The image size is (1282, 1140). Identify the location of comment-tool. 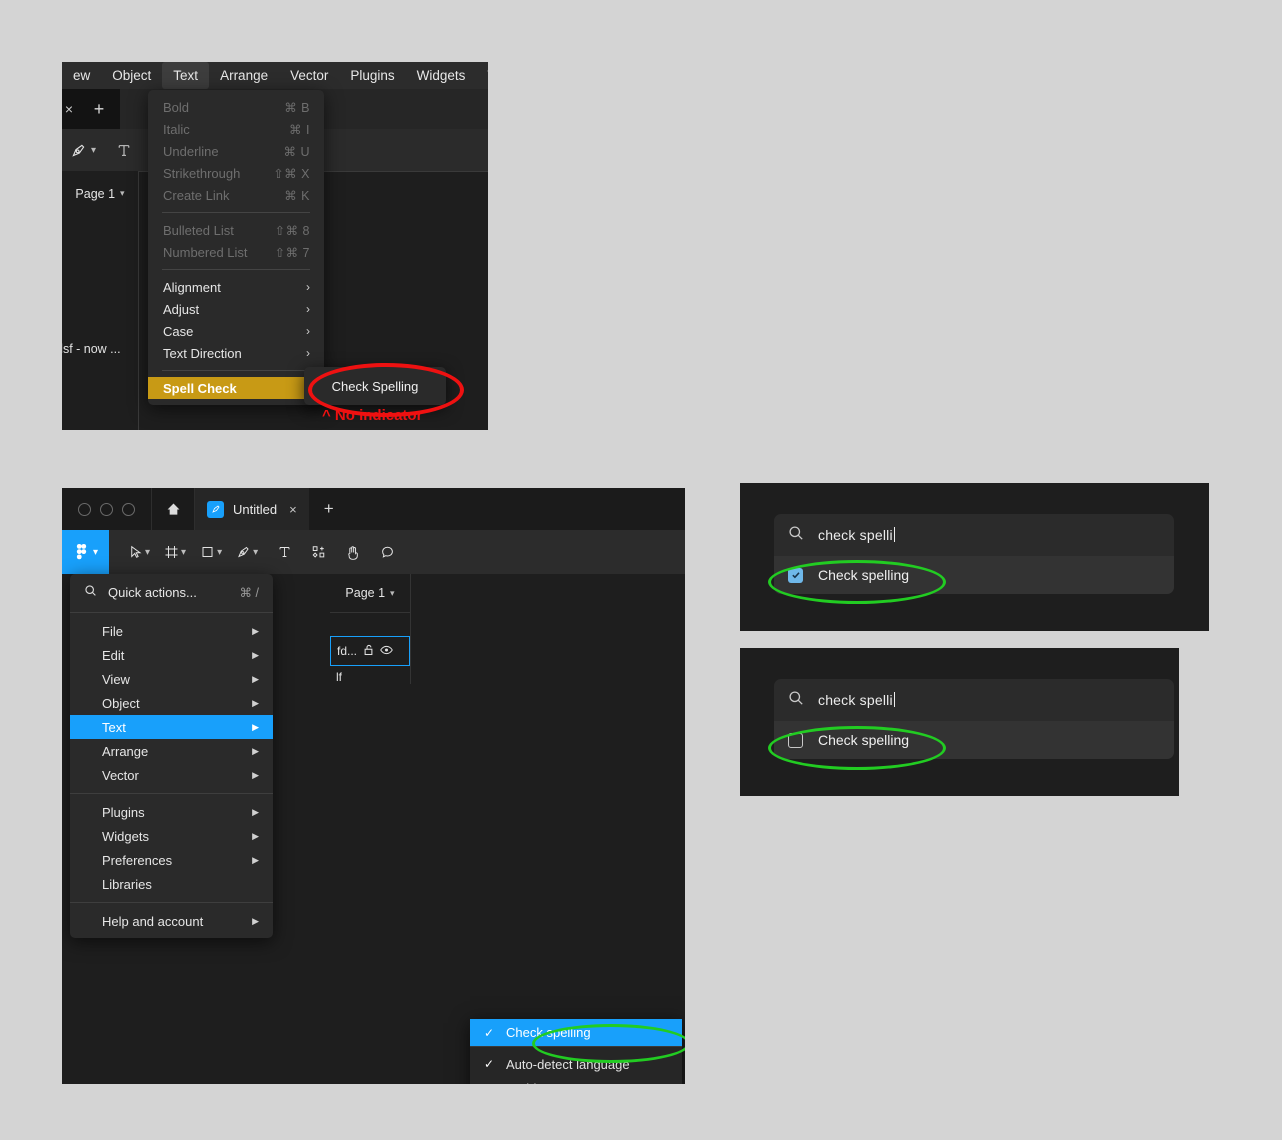
(385, 552).